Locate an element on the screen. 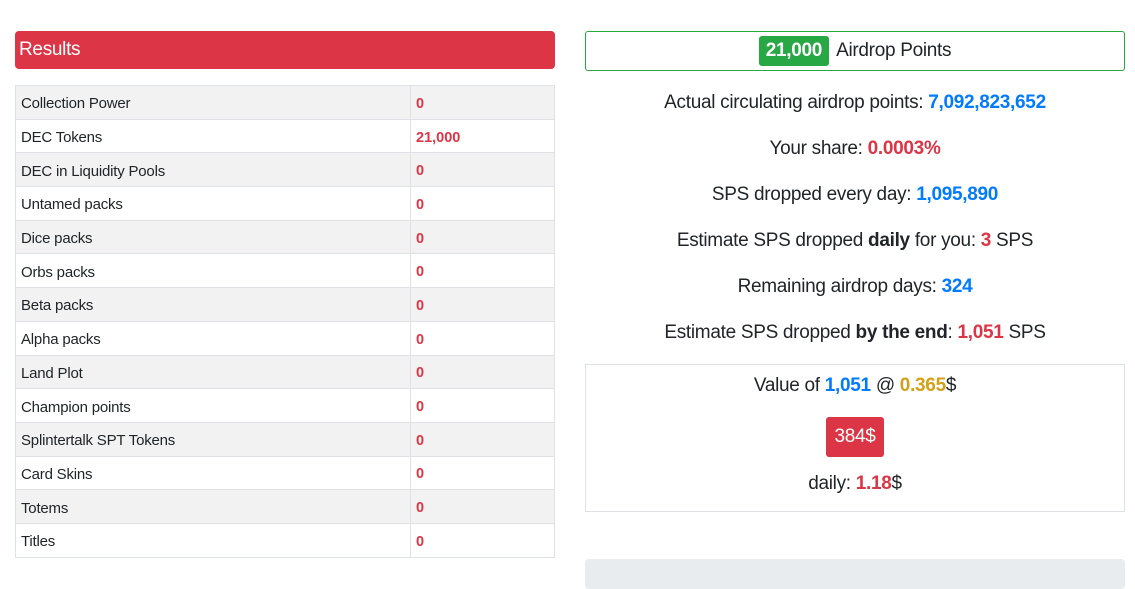 The width and height of the screenshot is (1135, 589). result-label: Card Skins is located at coordinates (213, 473).